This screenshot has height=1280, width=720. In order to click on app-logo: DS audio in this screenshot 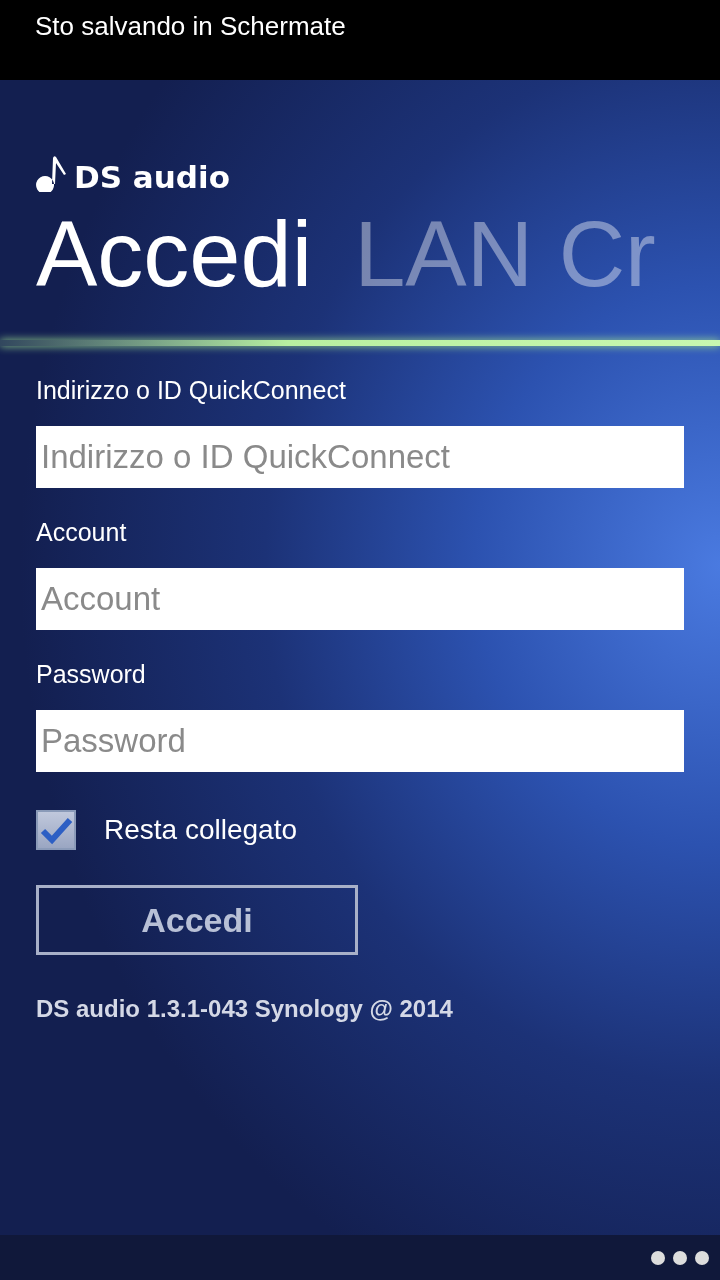, I will do `click(152, 177)`.